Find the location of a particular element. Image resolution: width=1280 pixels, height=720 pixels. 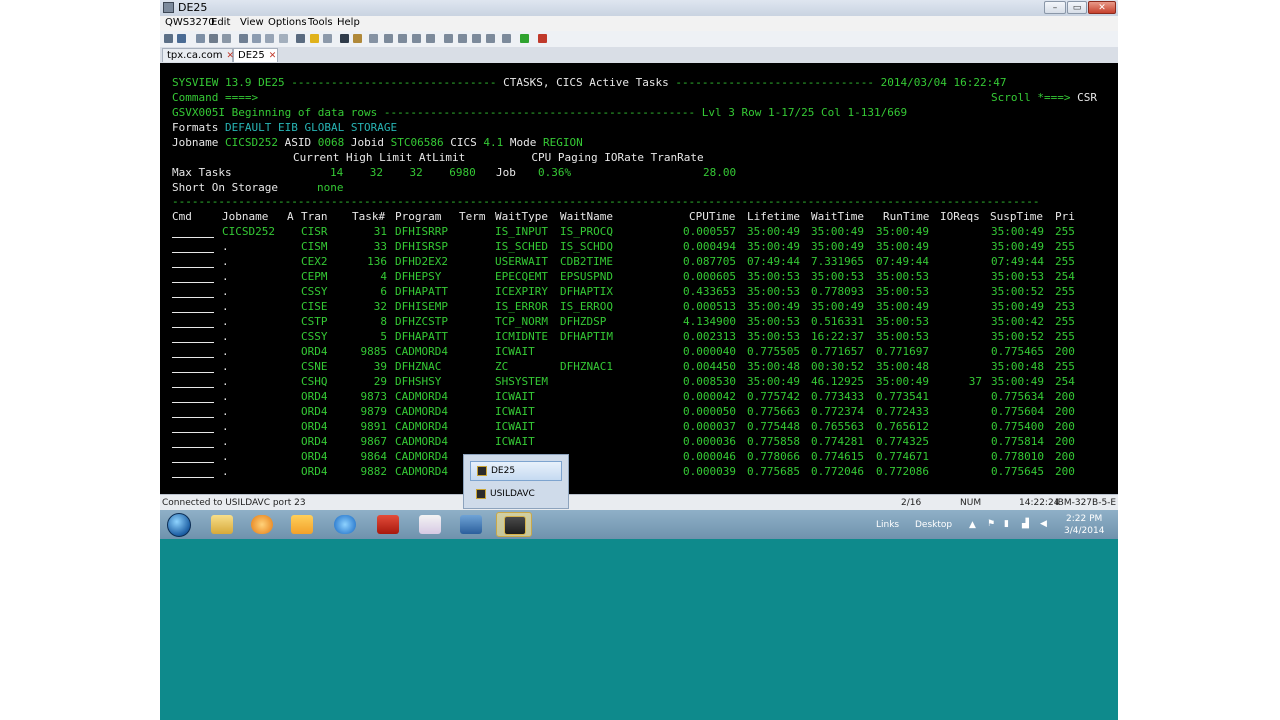

outlook-icon is located at coordinates (302, 524).